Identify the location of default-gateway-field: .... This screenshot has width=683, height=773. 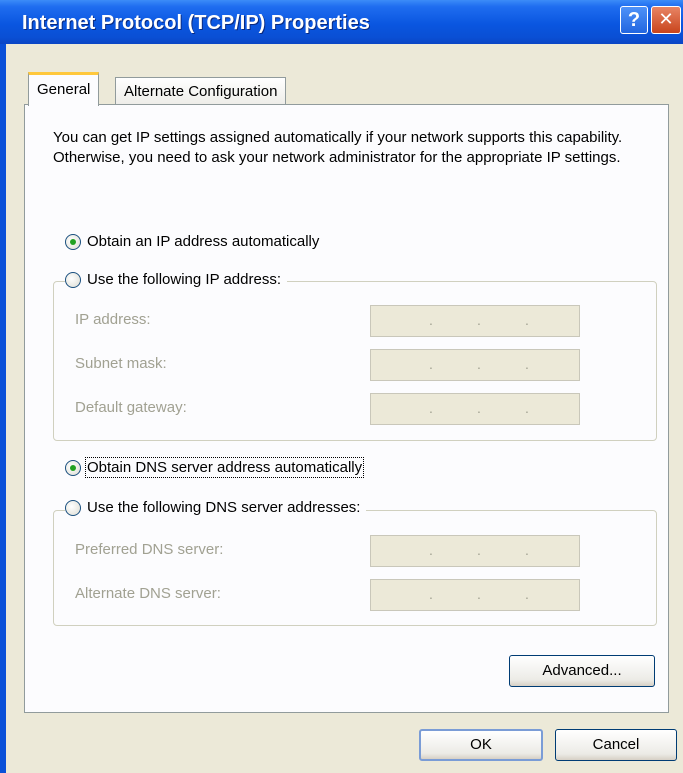
(475, 409).